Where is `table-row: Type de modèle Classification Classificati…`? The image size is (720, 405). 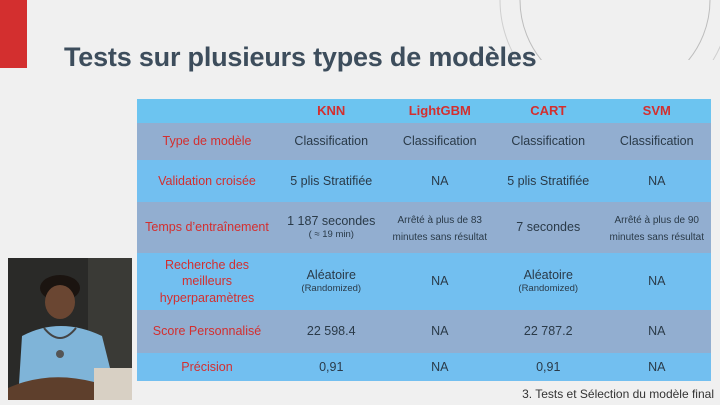
table-row: Type de modèle Classification Classificati… is located at coordinates (424, 141).